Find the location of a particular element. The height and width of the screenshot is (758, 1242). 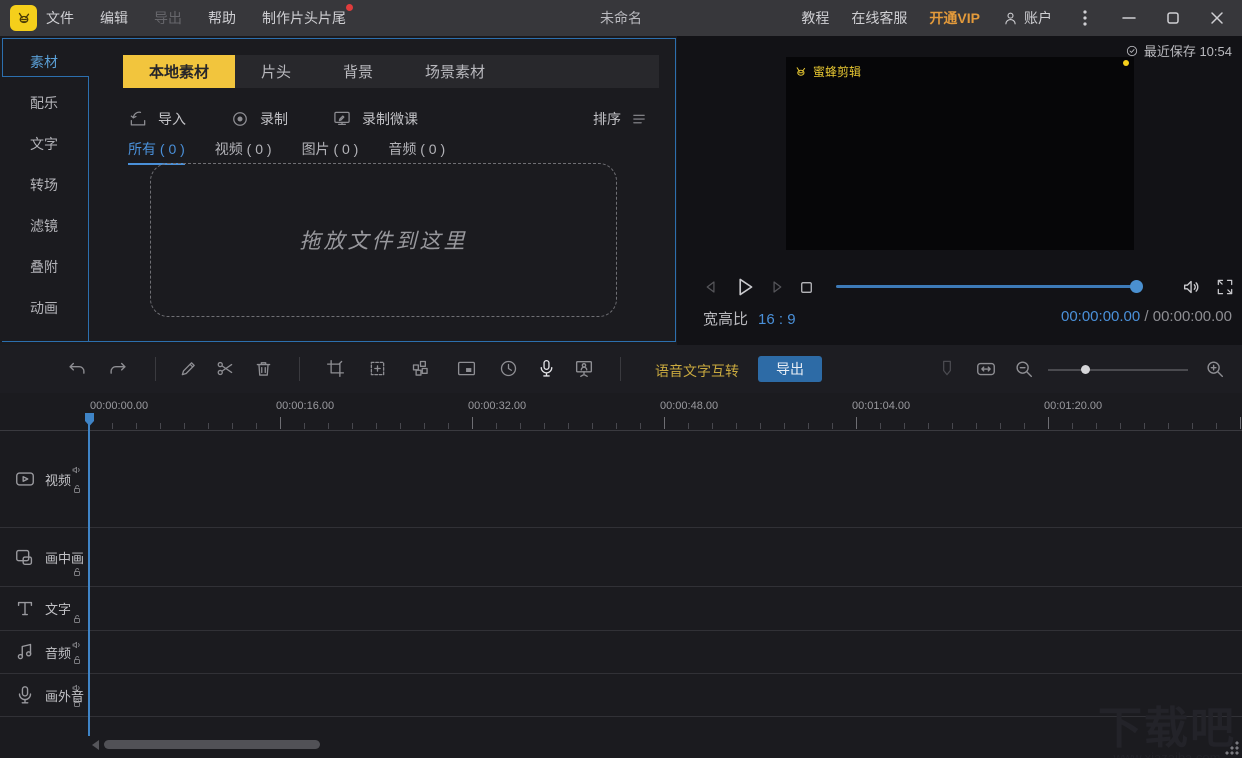

track-voiceover-header: 画外音 is located at coordinates (44, 695).